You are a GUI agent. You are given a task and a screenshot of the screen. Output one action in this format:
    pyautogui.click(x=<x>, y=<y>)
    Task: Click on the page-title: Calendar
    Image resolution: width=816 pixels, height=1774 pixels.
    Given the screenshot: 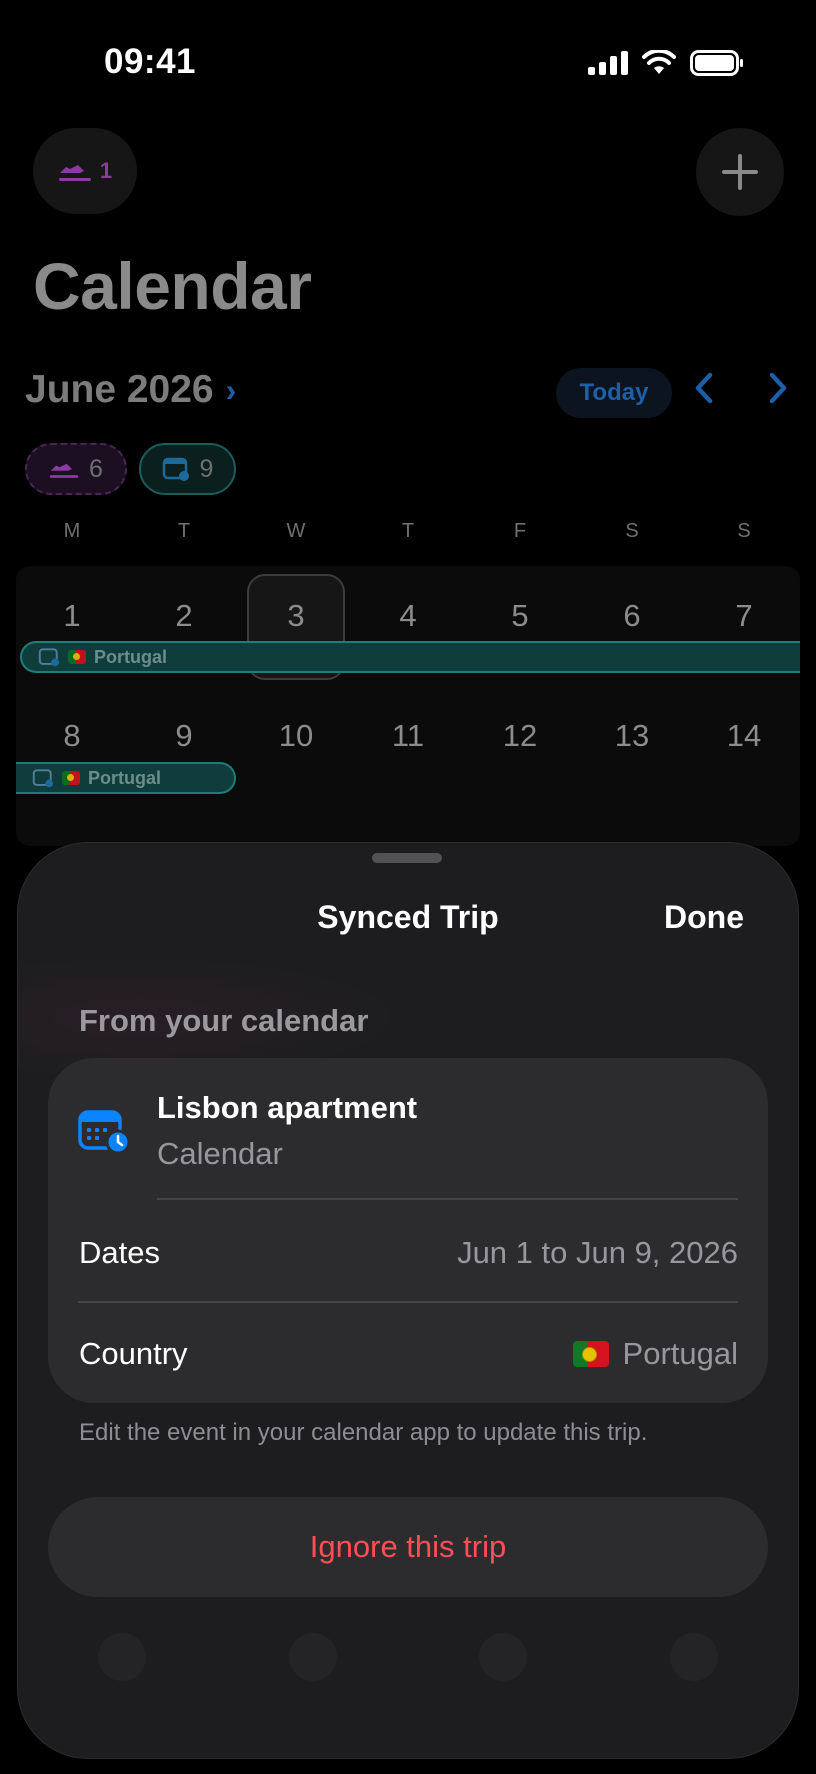 What is the action you would take?
    pyautogui.click(x=172, y=286)
    